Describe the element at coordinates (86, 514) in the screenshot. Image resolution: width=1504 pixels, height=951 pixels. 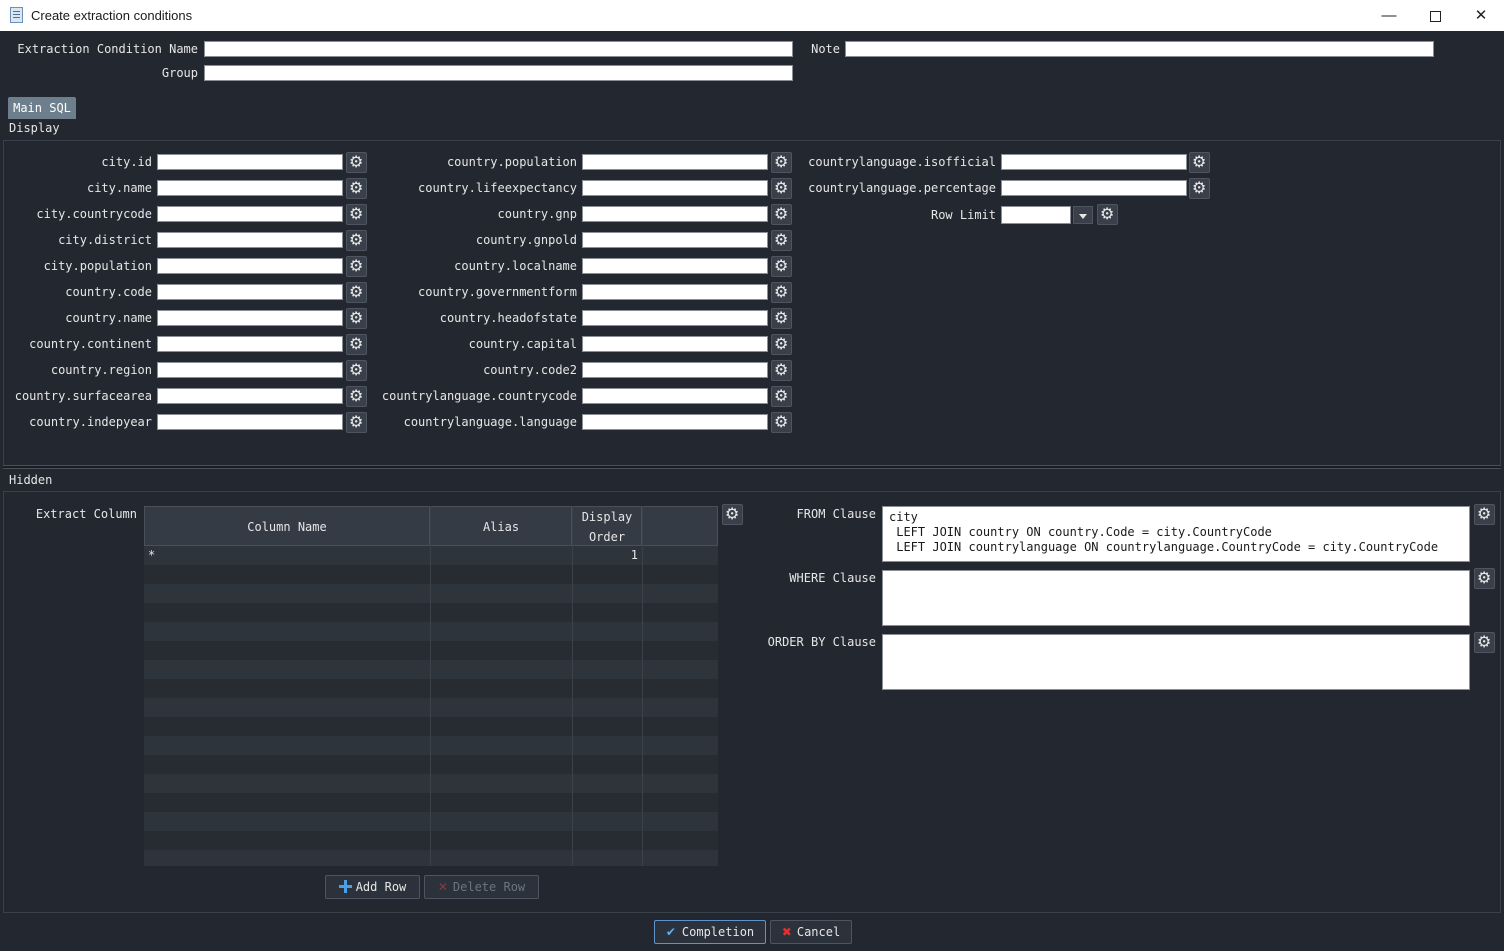
I see `extract-column-label: Extract Column` at that location.